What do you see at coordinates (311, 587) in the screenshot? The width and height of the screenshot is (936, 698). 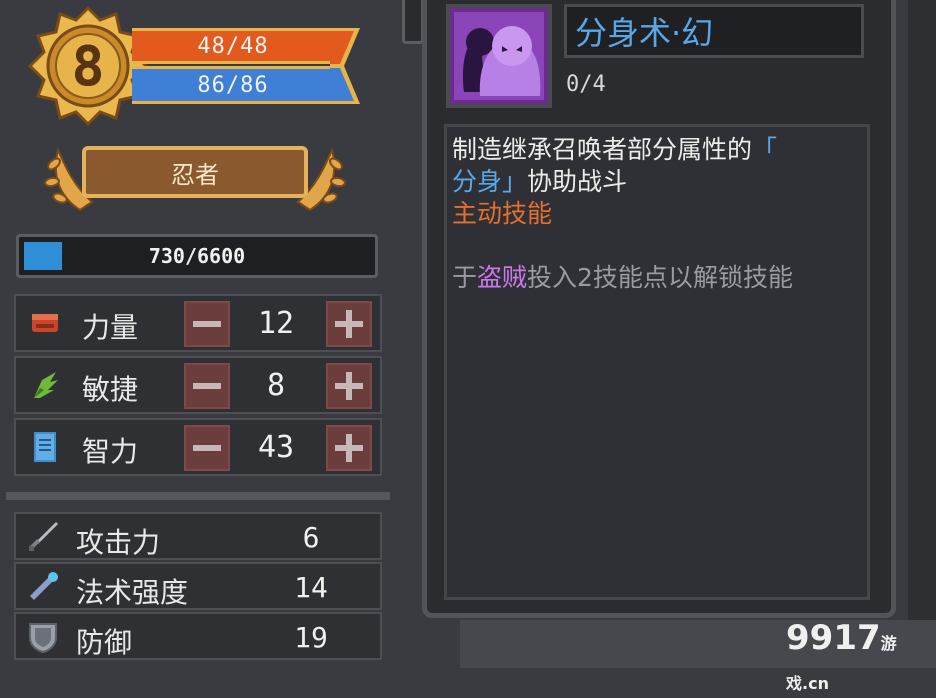 I see `stat-value: 14` at bounding box center [311, 587].